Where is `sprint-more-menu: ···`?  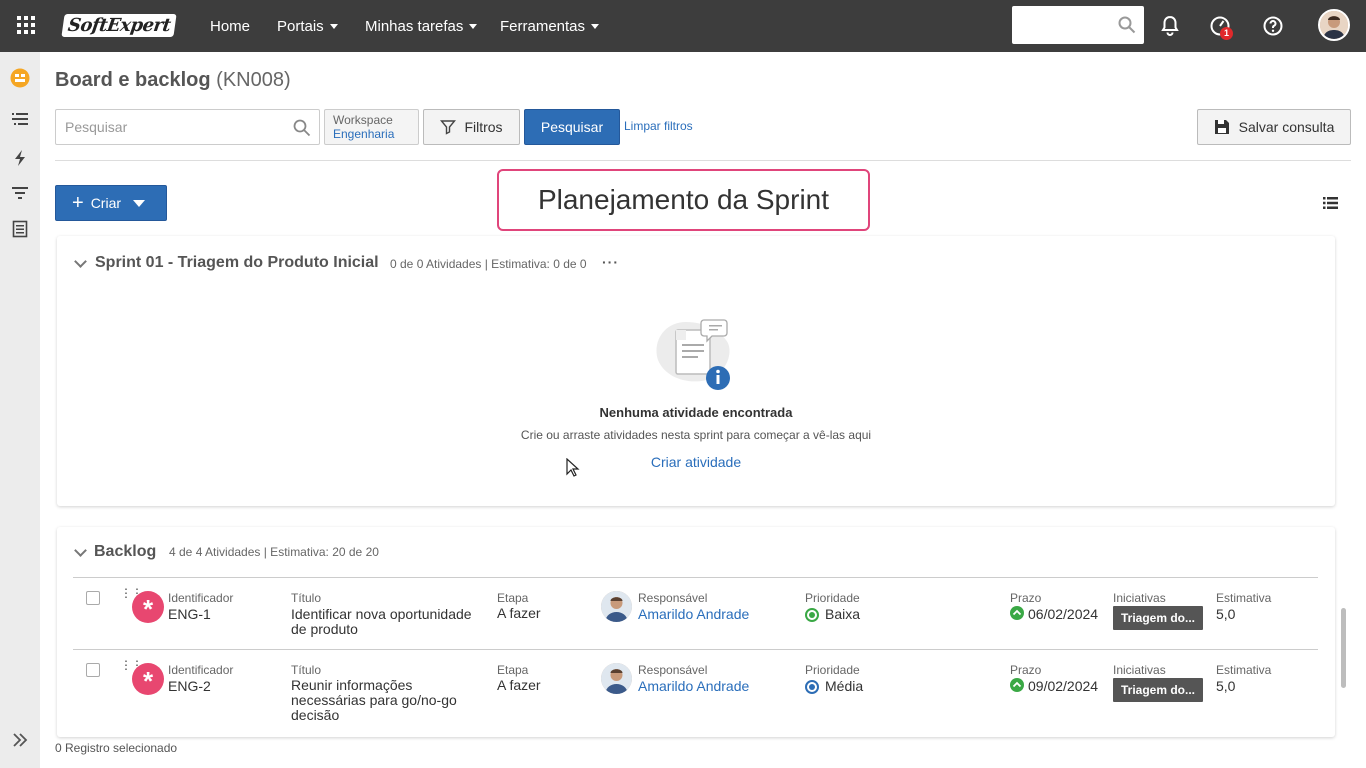 sprint-more-menu: ··· is located at coordinates (610, 262).